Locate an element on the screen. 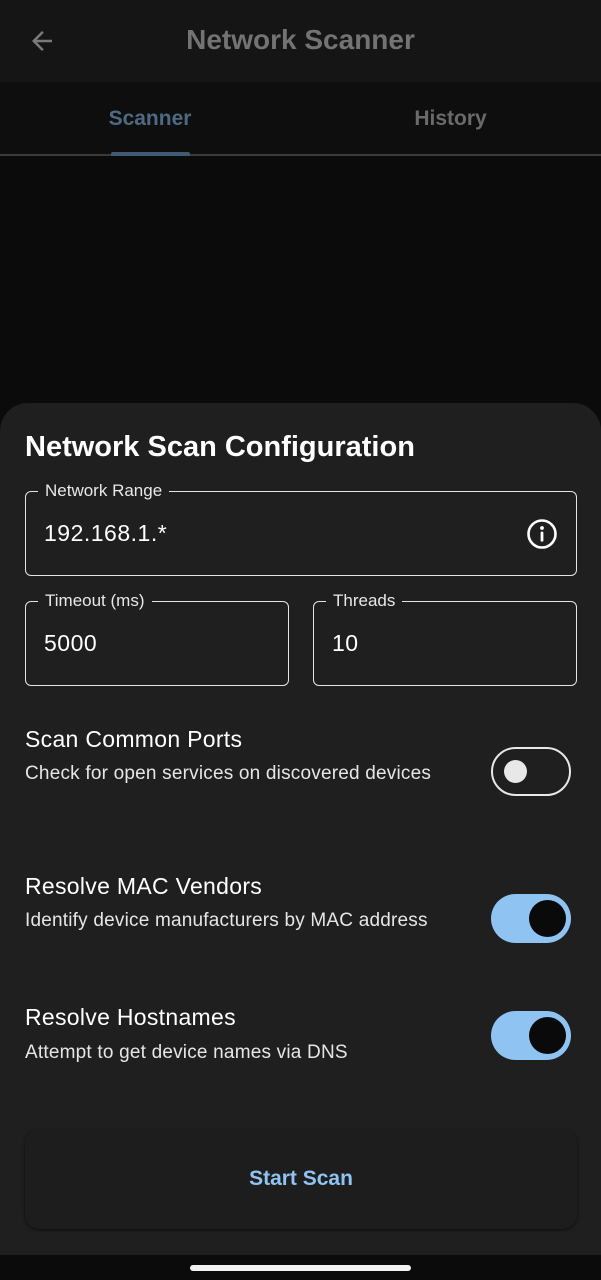 This screenshot has width=601, height=1280. page-title: Network Scanner is located at coordinates (300, 39).